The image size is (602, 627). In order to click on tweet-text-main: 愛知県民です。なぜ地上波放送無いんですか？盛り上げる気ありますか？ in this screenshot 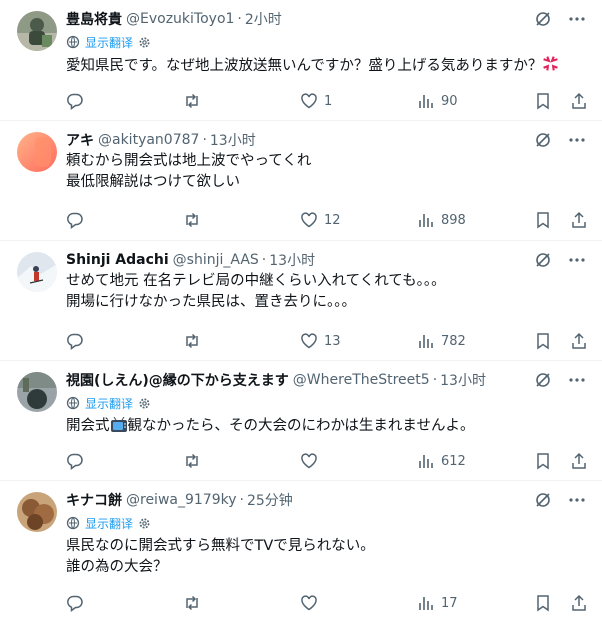, I will do `click(304, 66)`.